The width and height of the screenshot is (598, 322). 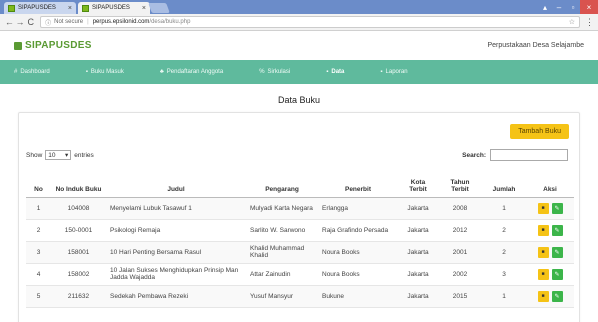 What do you see at coordinates (38, 208) in the screenshot?
I see `cell-no: 1` at bounding box center [38, 208].